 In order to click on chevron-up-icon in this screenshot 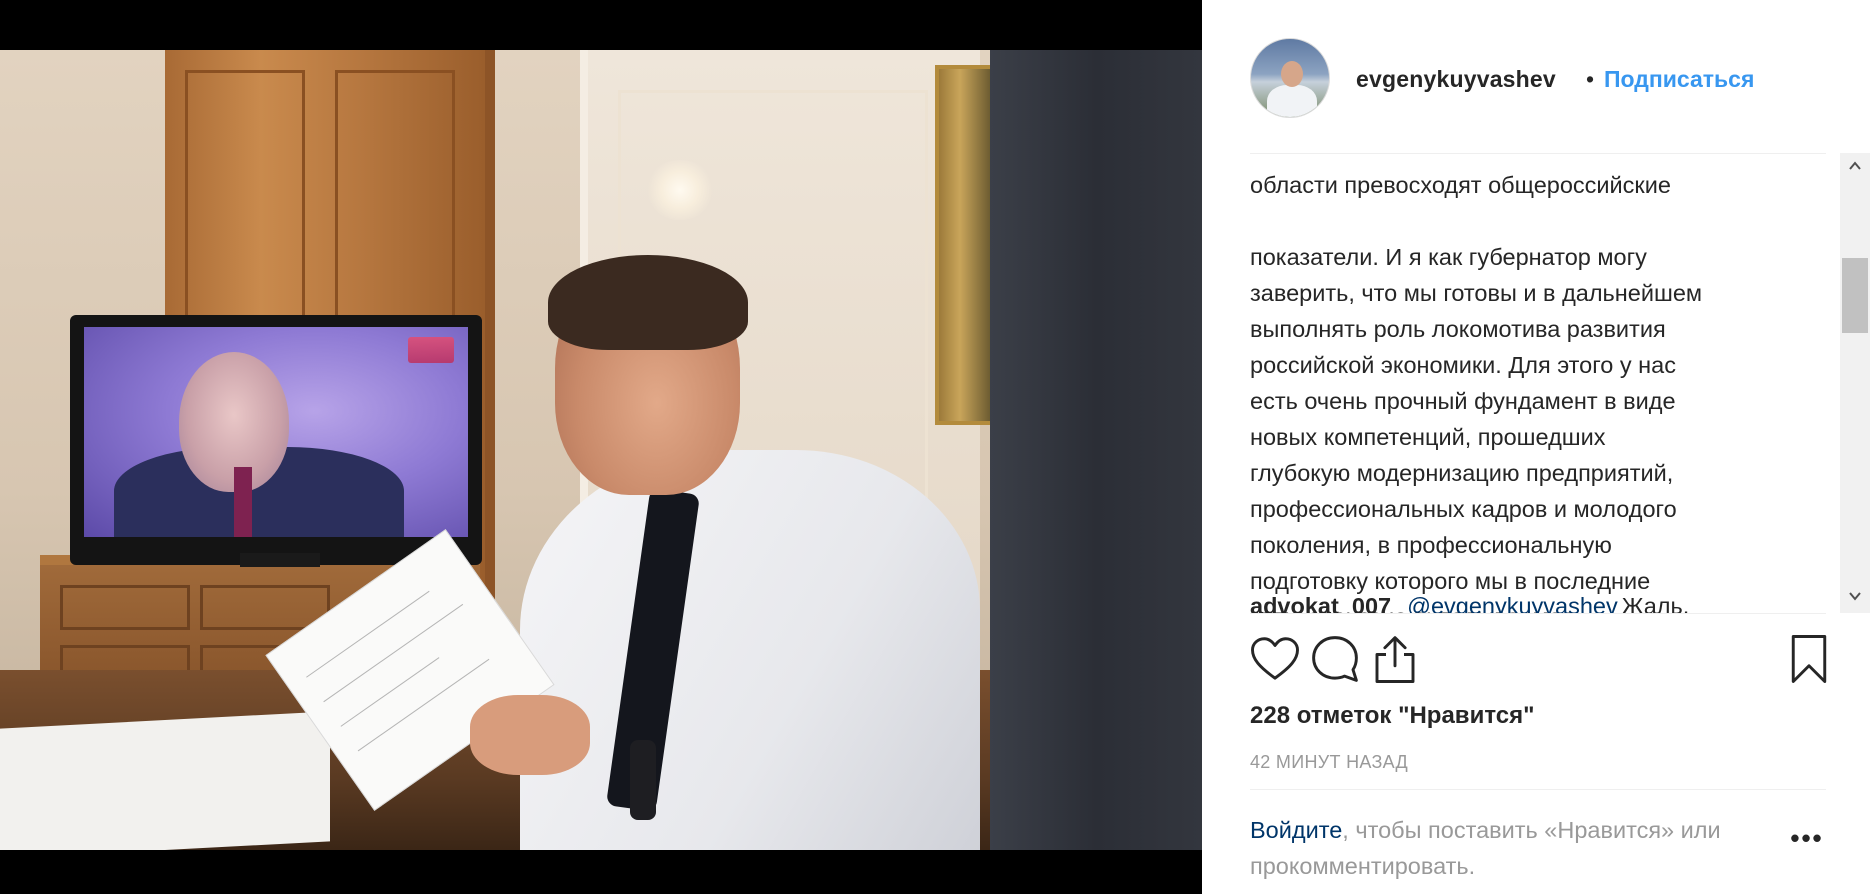, I will do `click(1855, 168)`.